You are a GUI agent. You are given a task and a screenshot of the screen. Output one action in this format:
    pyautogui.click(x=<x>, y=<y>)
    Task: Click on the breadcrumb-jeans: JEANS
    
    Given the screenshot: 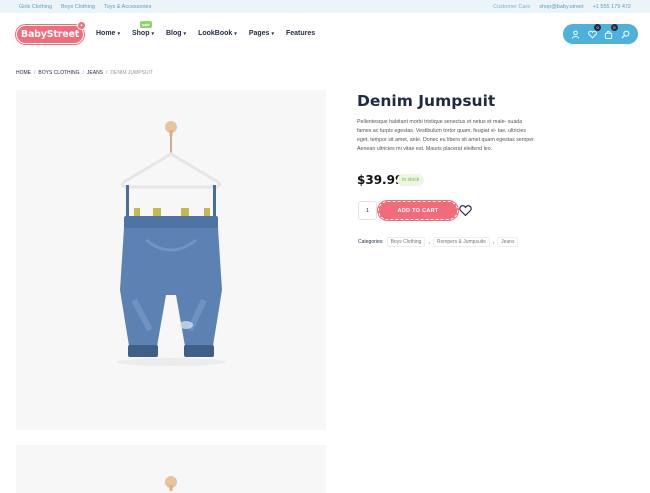 What is the action you would take?
    pyautogui.click(x=95, y=73)
    